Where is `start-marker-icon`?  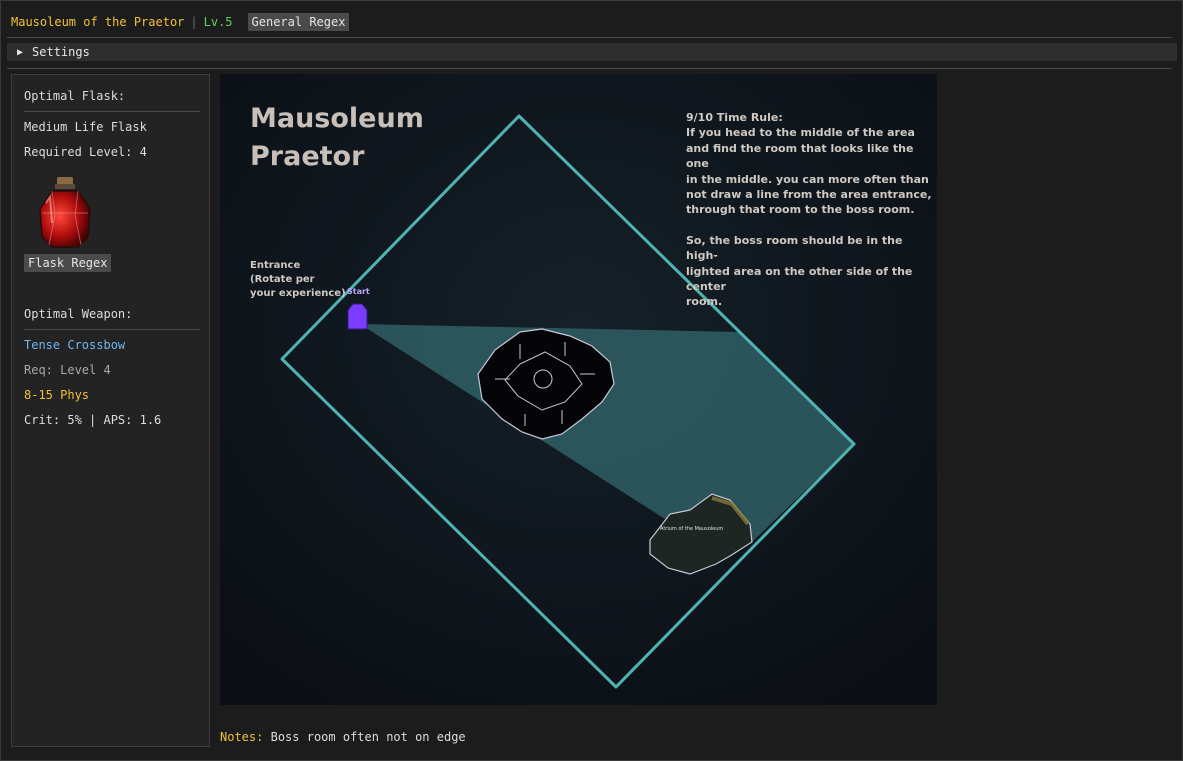
start-marker-icon is located at coordinates (357, 316).